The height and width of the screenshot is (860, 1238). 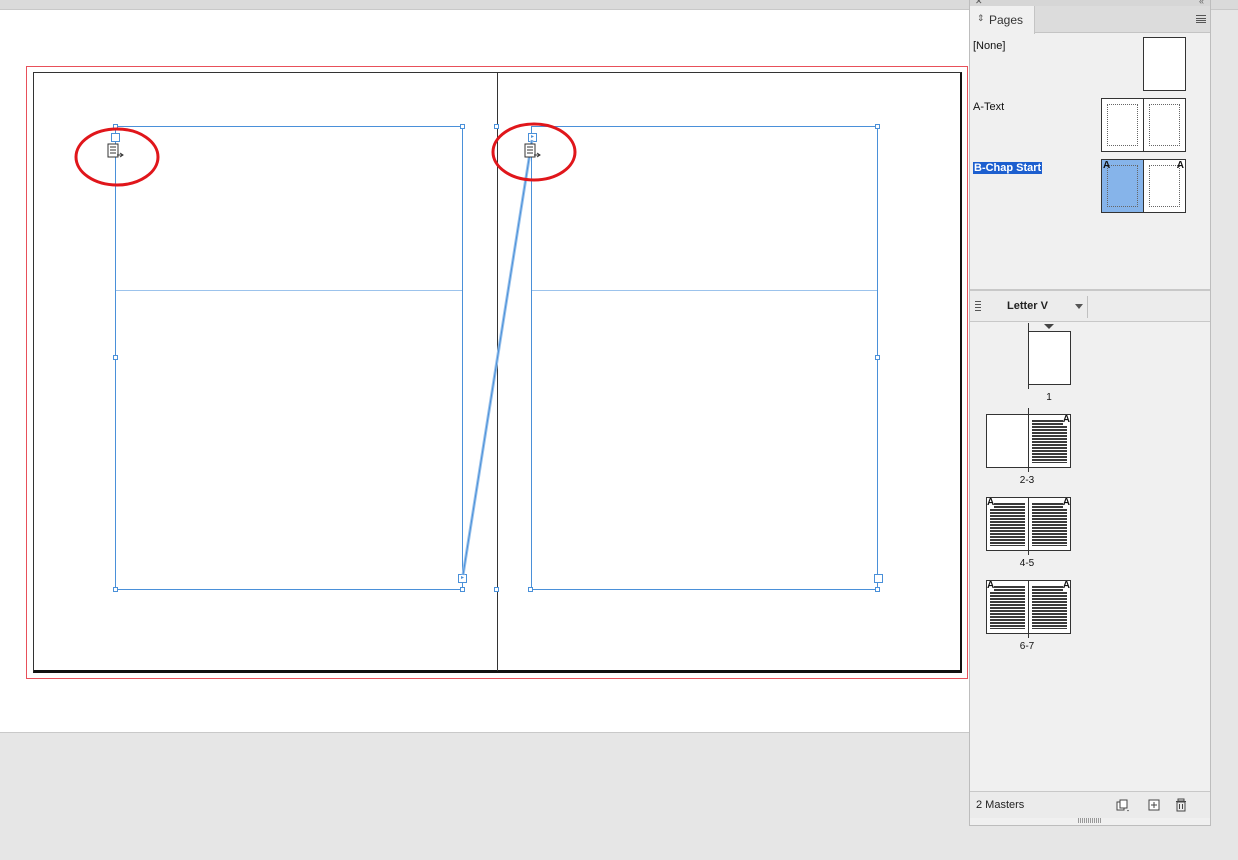 What do you see at coordinates (462, 578) in the screenshot?
I see `left-frame-out-port: ▸` at bounding box center [462, 578].